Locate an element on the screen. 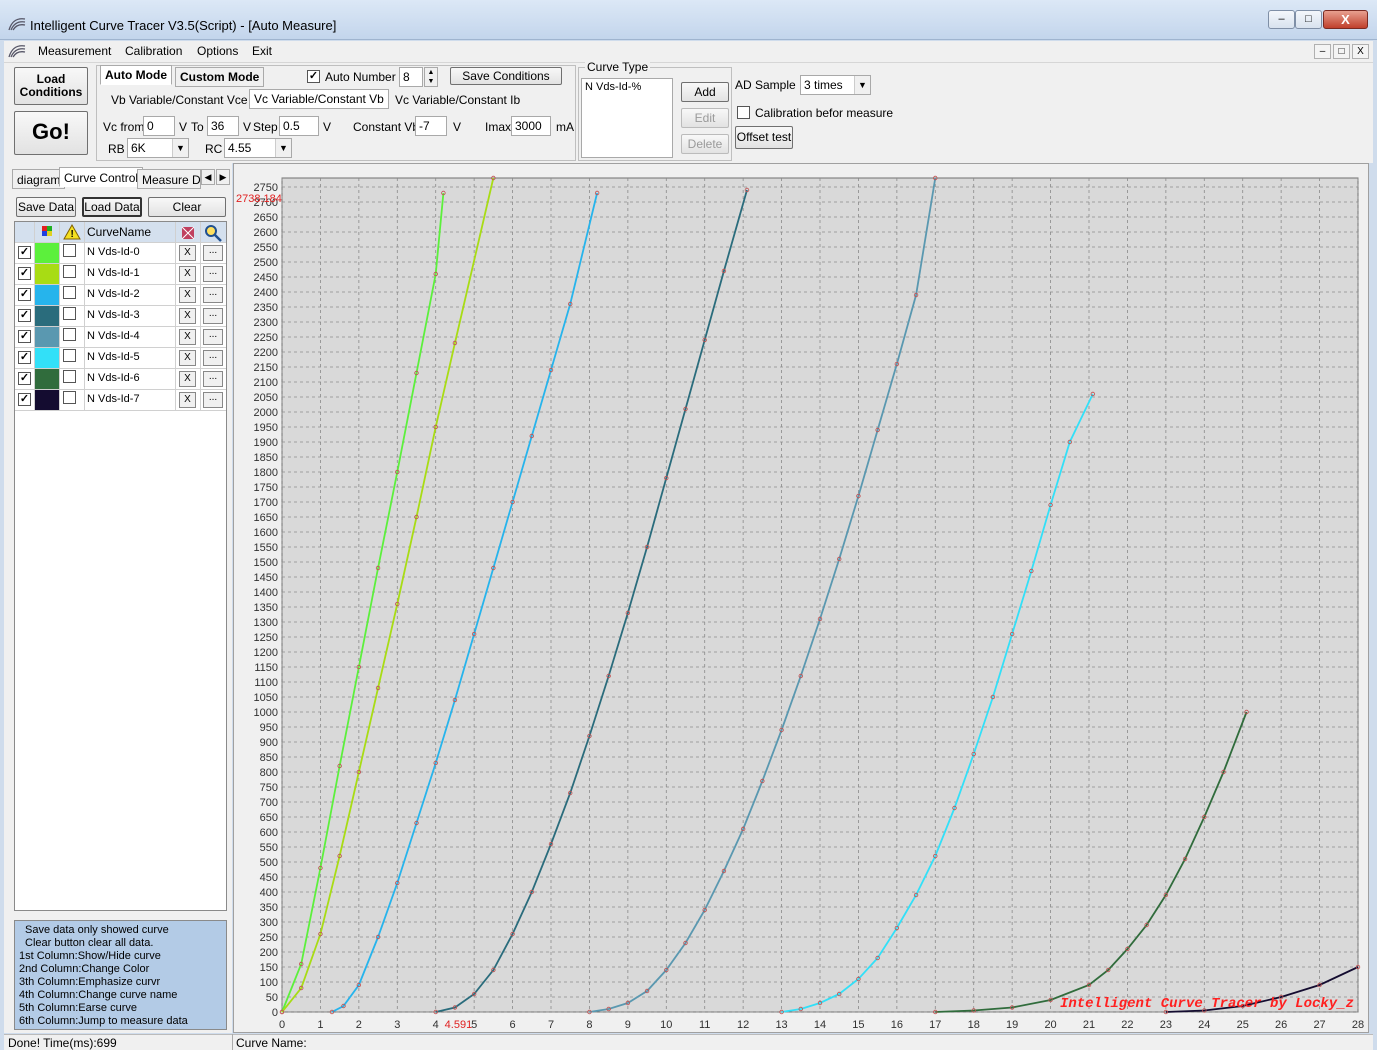  save-conditions-button: Save Conditions is located at coordinates (506, 76).